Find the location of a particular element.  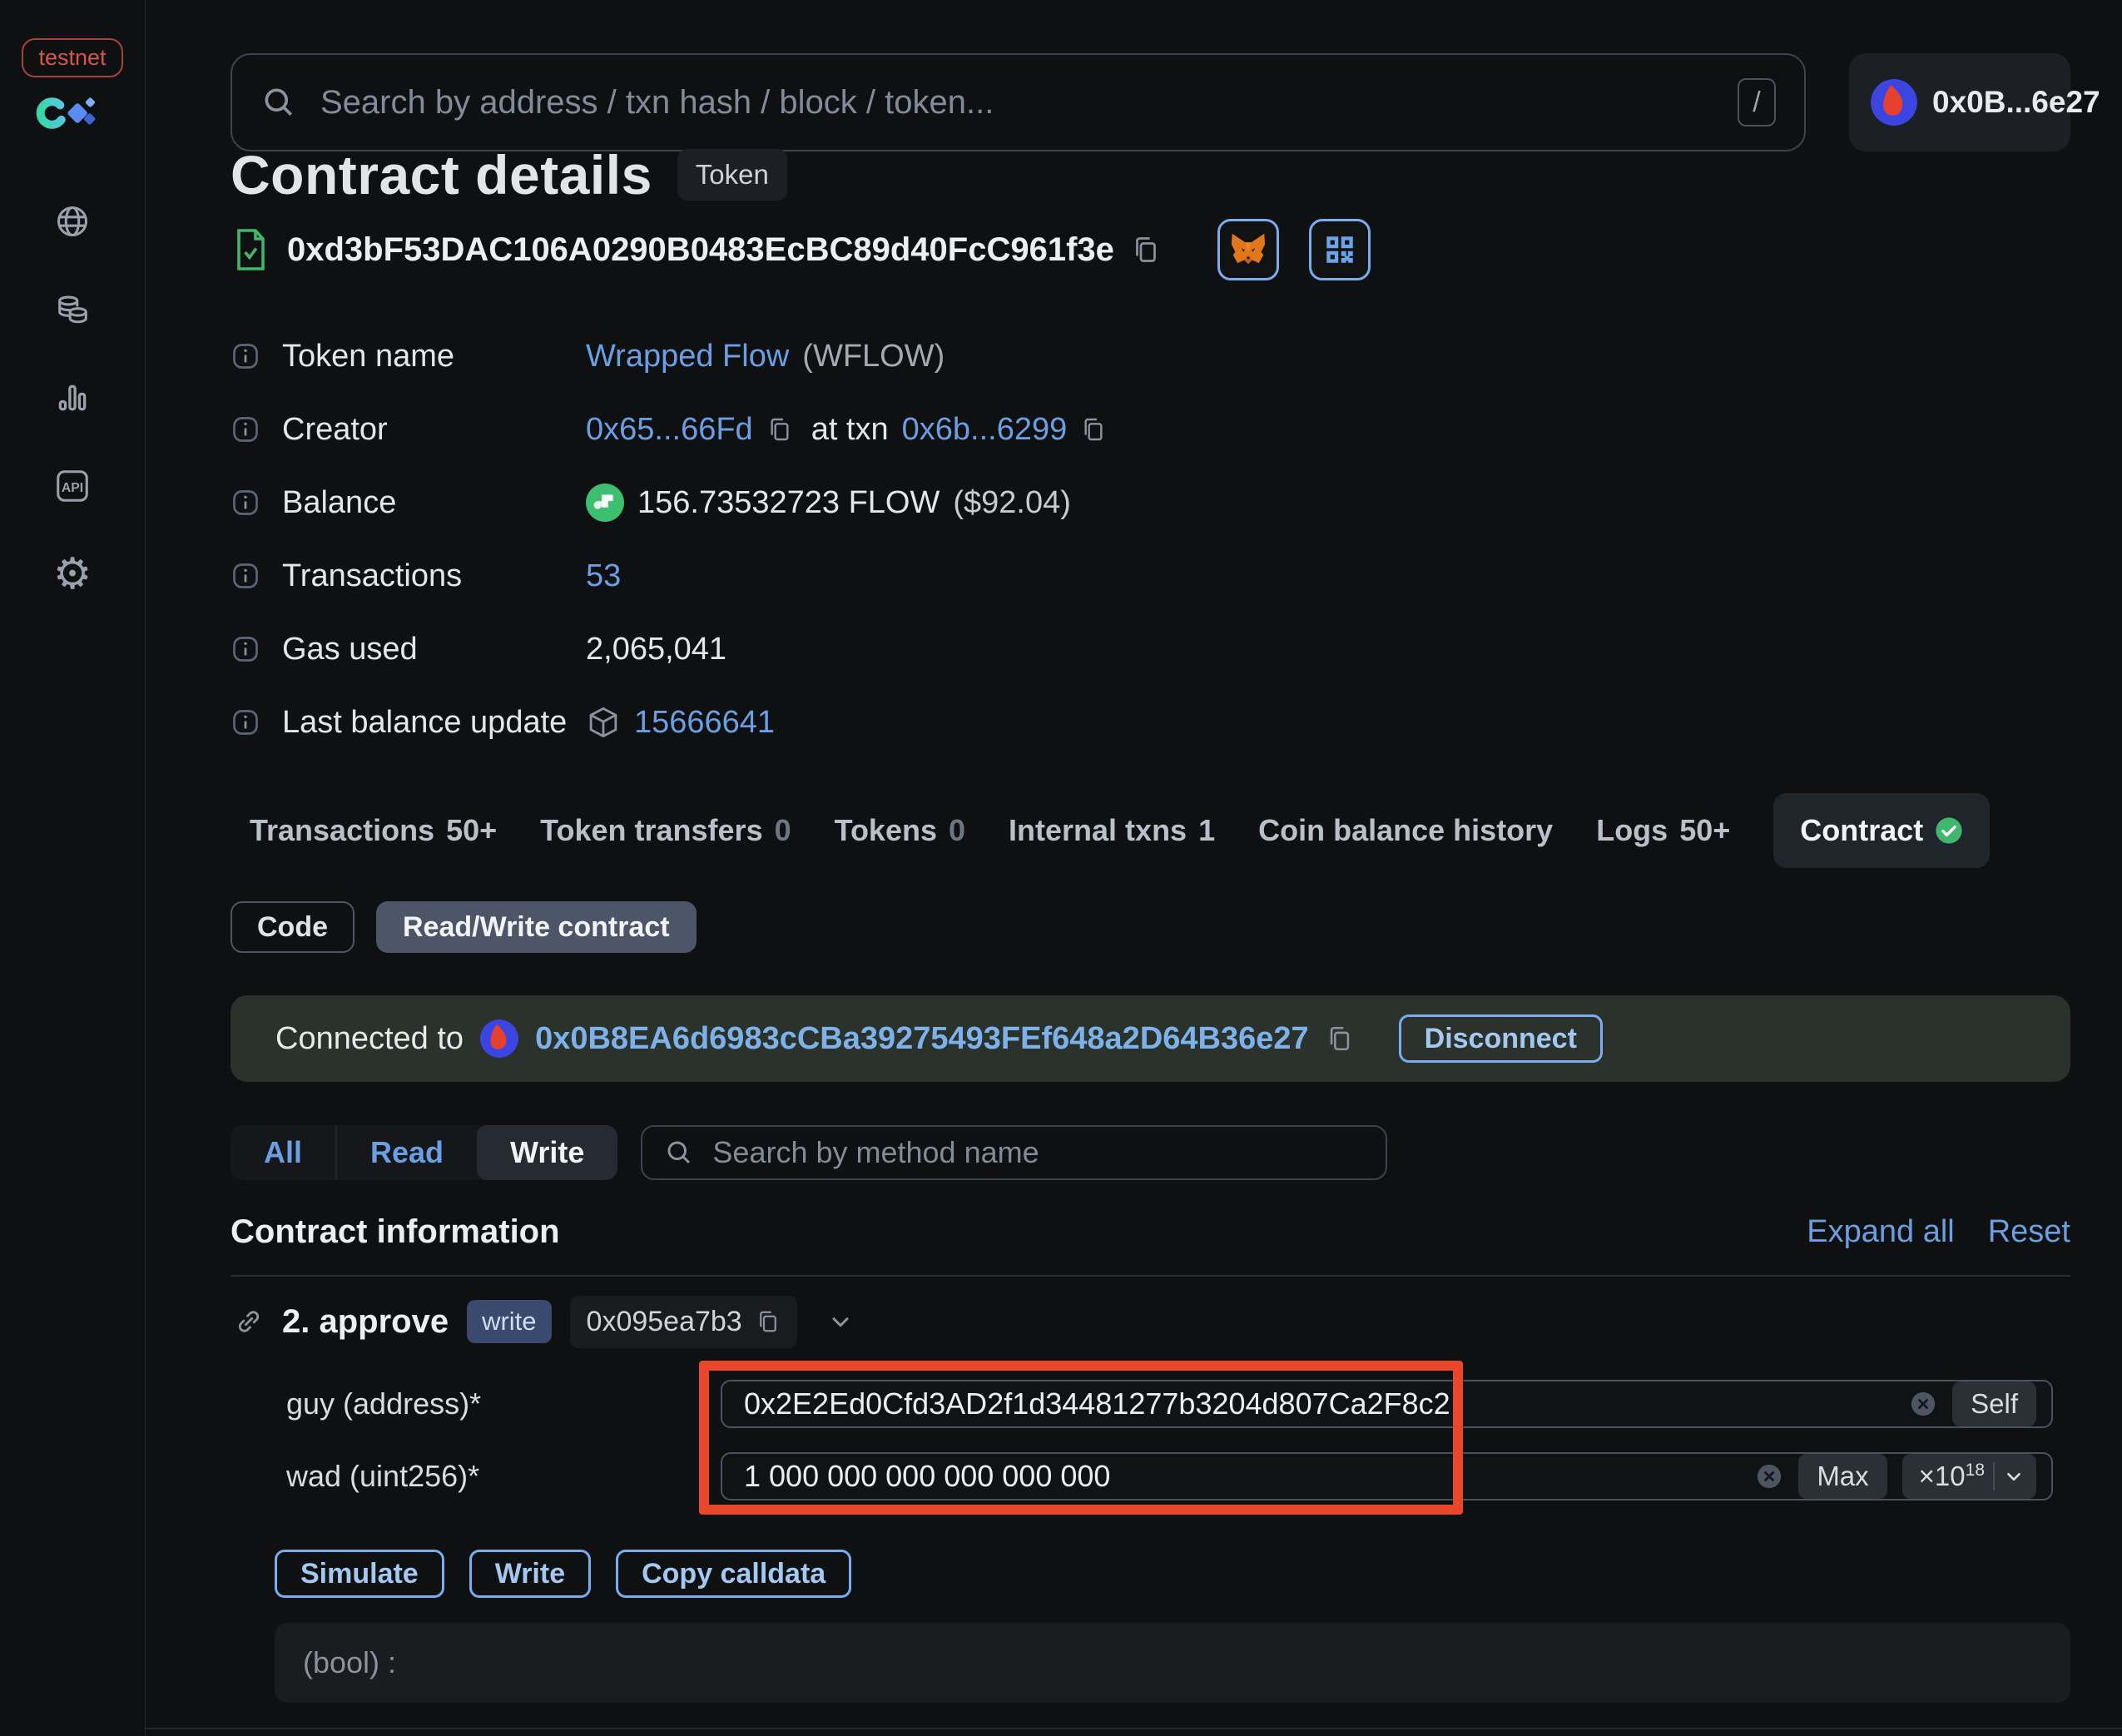

method-filter-segment: All Read Write is located at coordinates (424, 1152).